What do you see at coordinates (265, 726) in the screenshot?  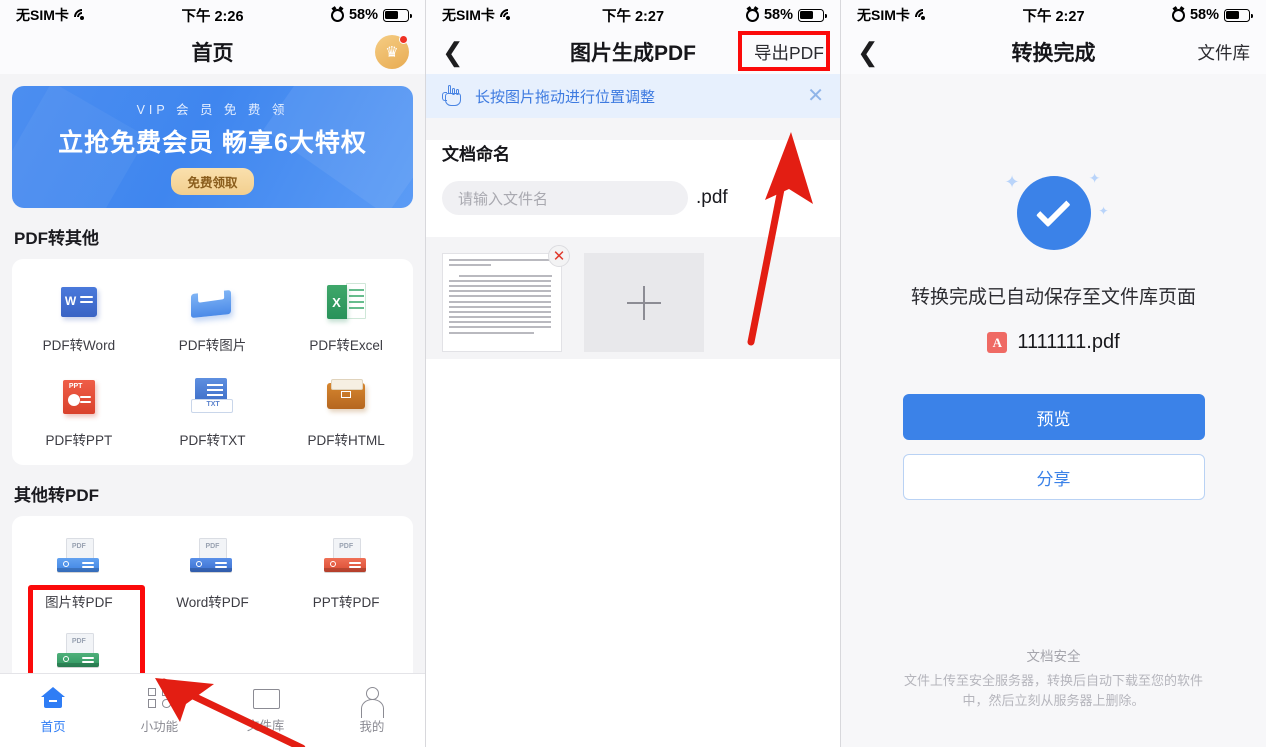 I see `tab-label: 文件库` at bounding box center [265, 726].